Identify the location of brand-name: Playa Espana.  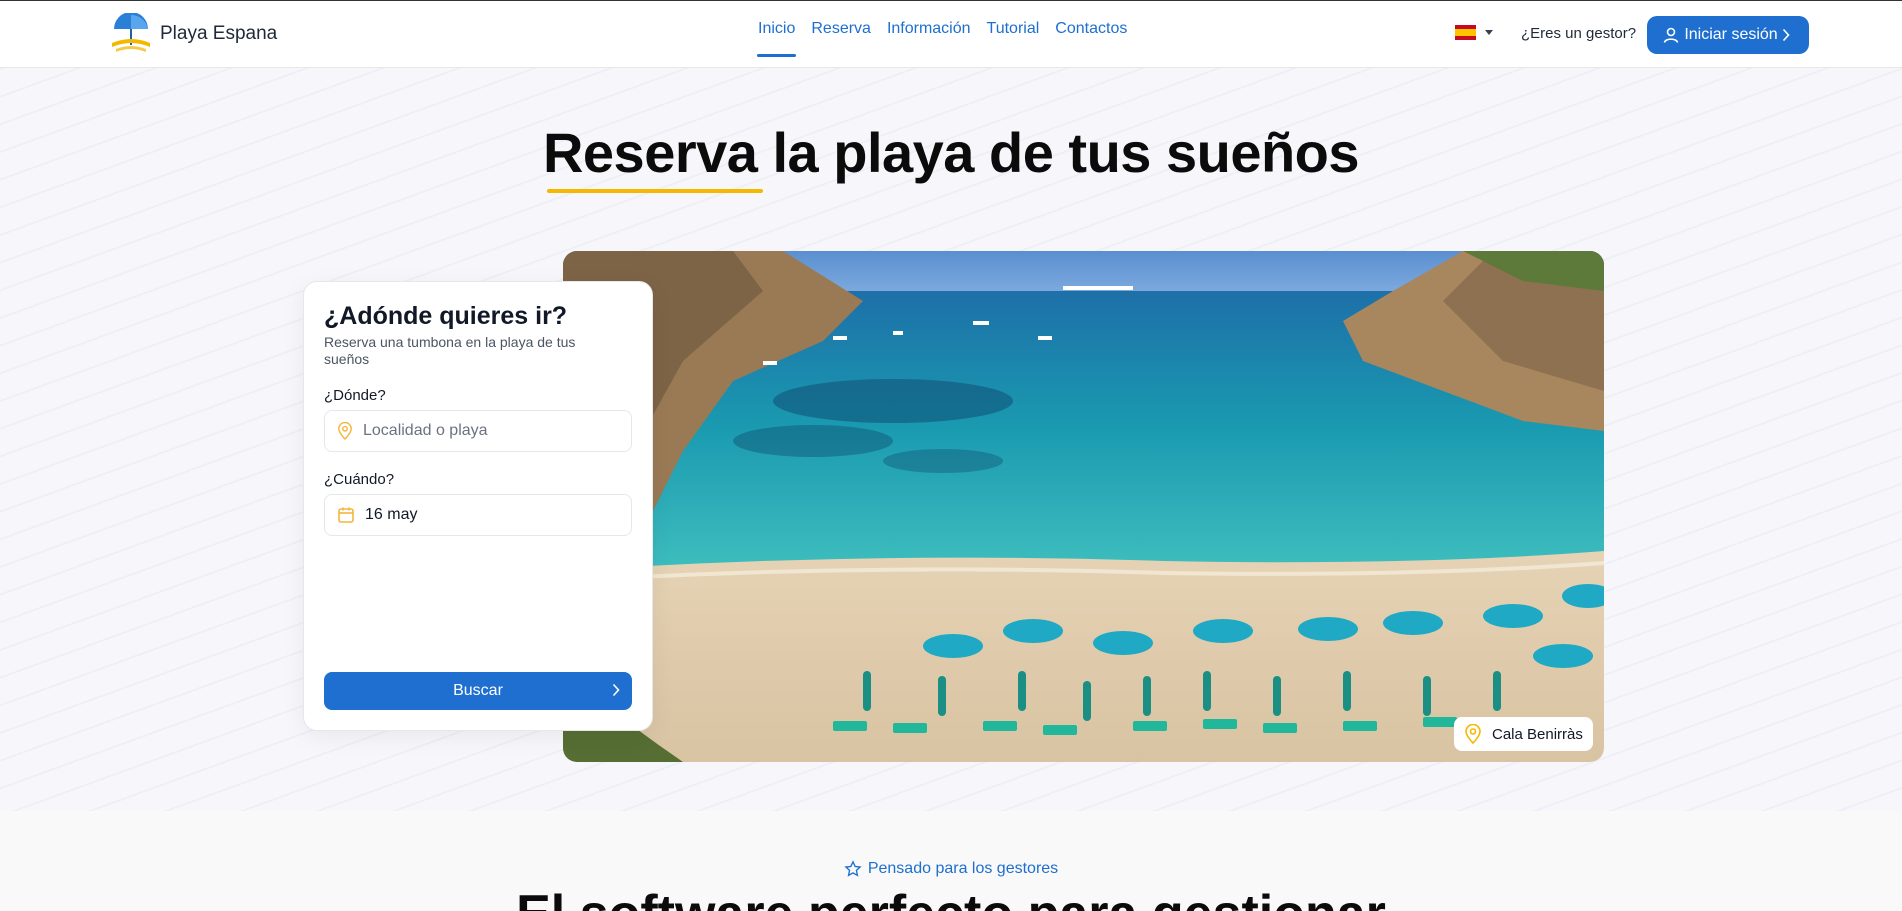
(219, 33).